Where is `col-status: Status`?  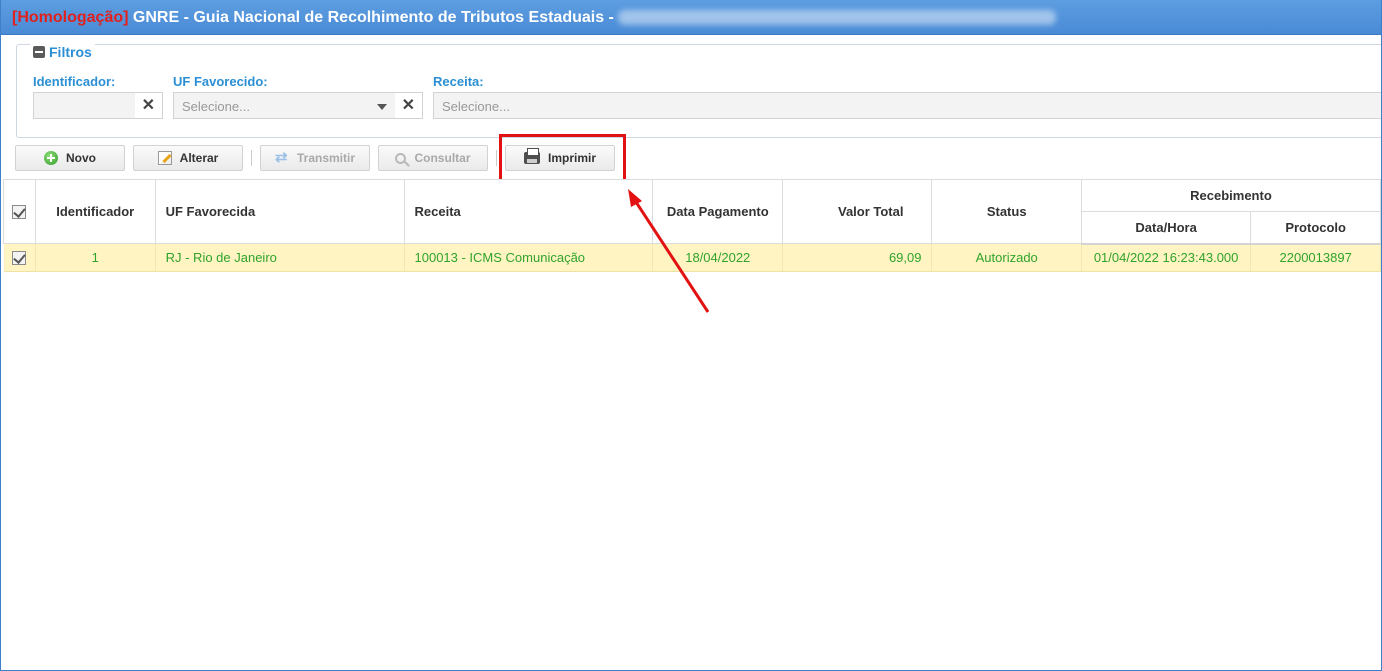
col-status: Status is located at coordinates (1006, 211).